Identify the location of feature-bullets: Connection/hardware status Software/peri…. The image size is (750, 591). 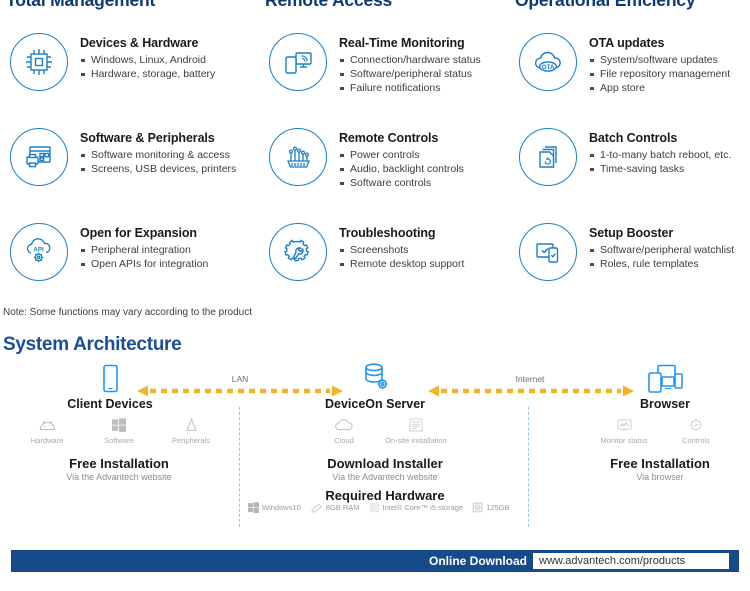
(410, 74).